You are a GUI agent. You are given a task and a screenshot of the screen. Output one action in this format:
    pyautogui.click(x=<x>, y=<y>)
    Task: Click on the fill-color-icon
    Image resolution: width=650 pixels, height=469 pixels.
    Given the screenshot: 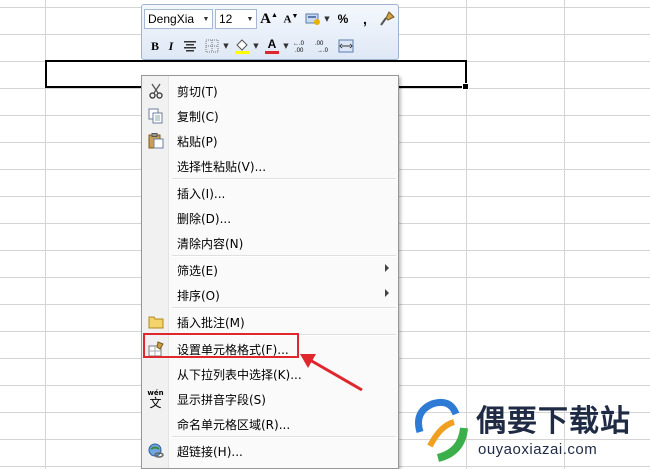 What is the action you would take?
    pyautogui.click(x=242, y=46)
    